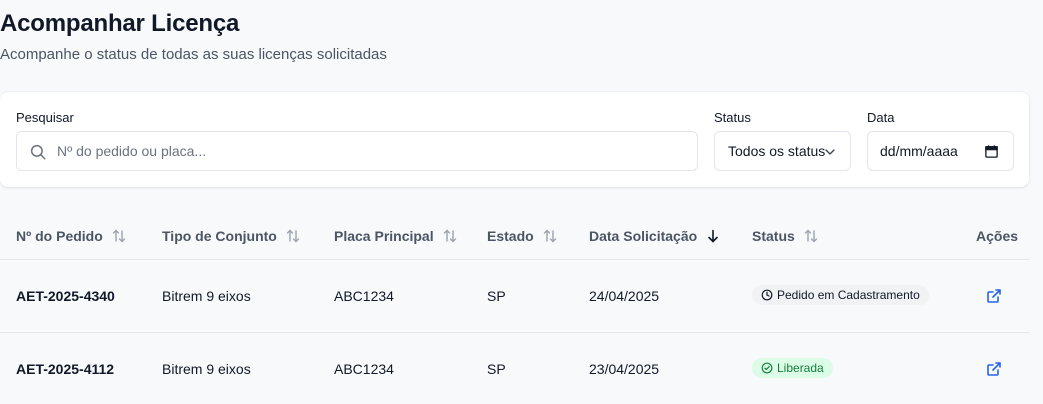 The height and width of the screenshot is (404, 1043). What do you see at coordinates (59, 236) in the screenshot?
I see `column-header-label: Nº do Pedido` at bounding box center [59, 236].